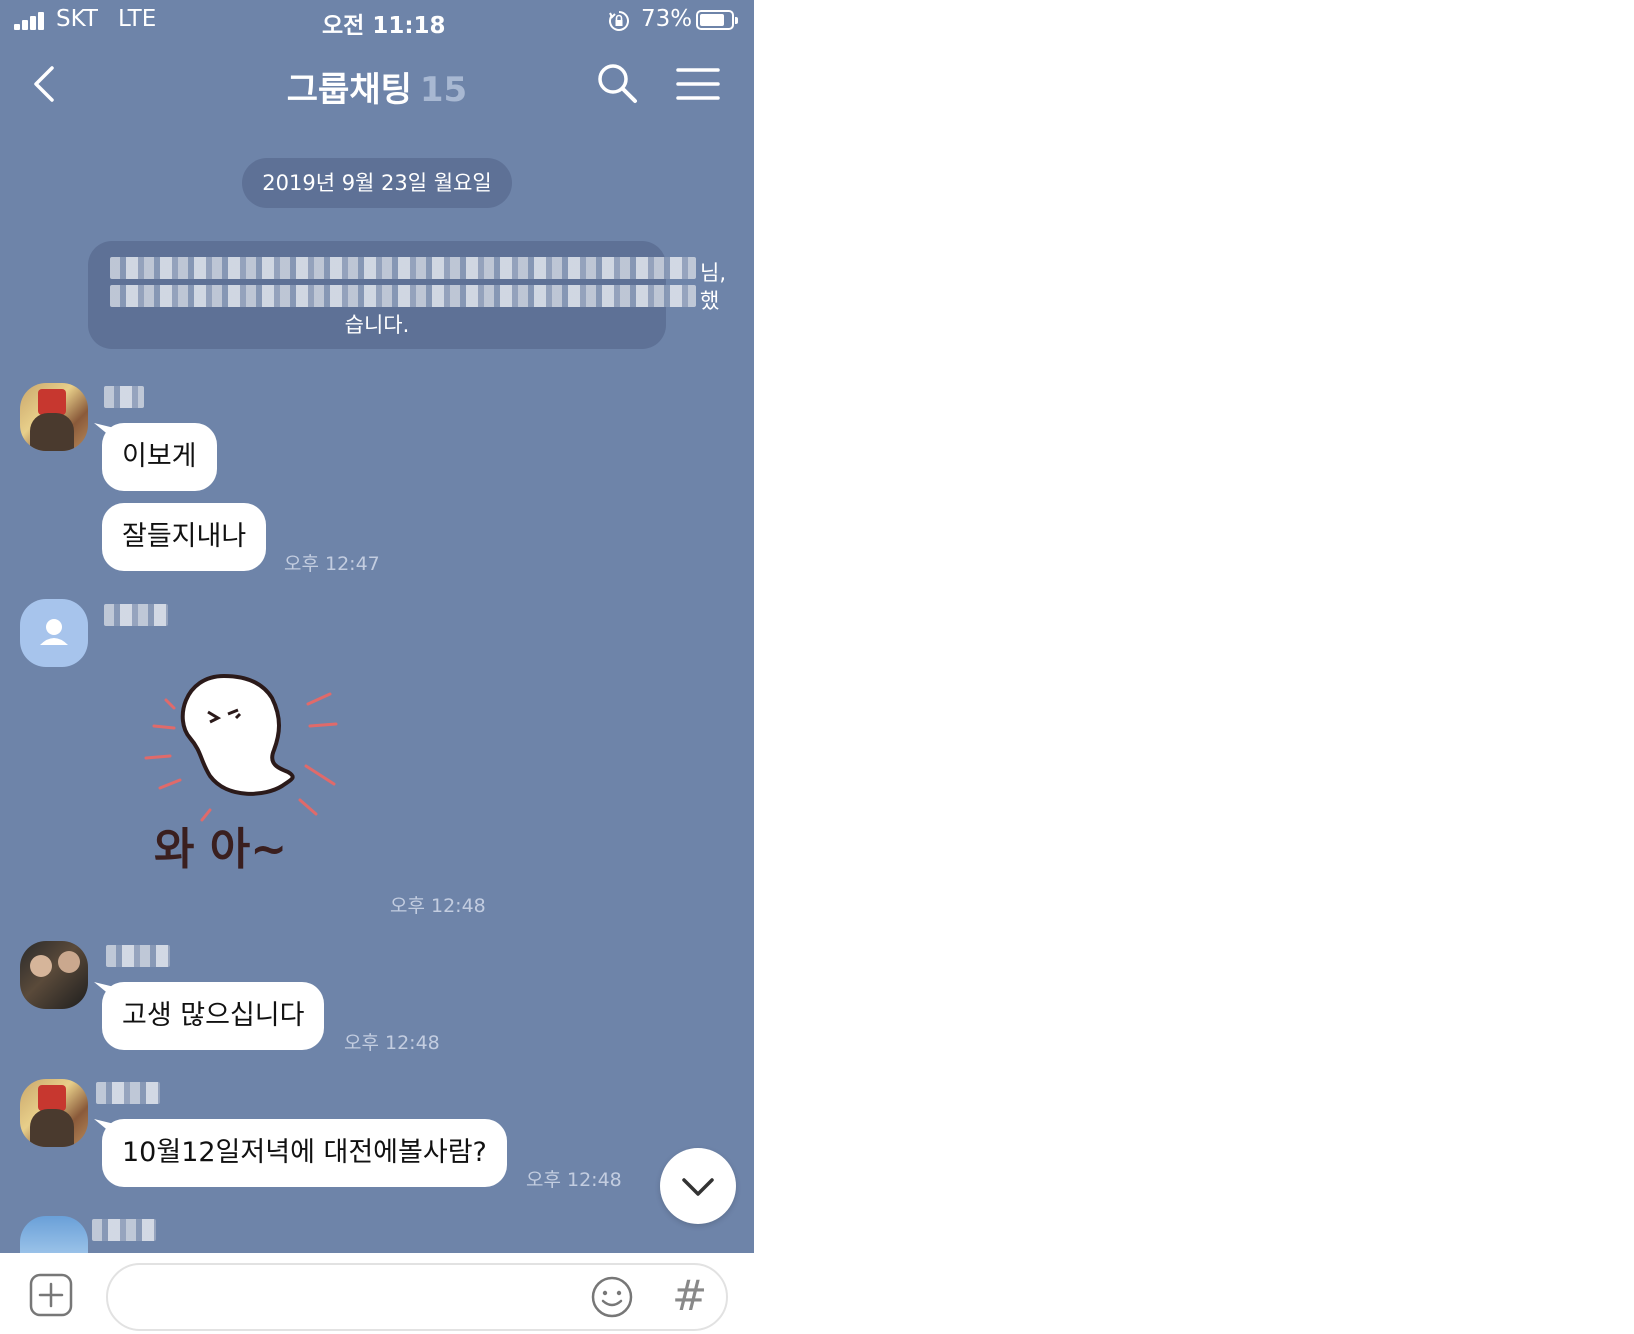 The image size is (1634, 1334). I want to click on message-bubble: 잘들지내나, so click(184, 537).